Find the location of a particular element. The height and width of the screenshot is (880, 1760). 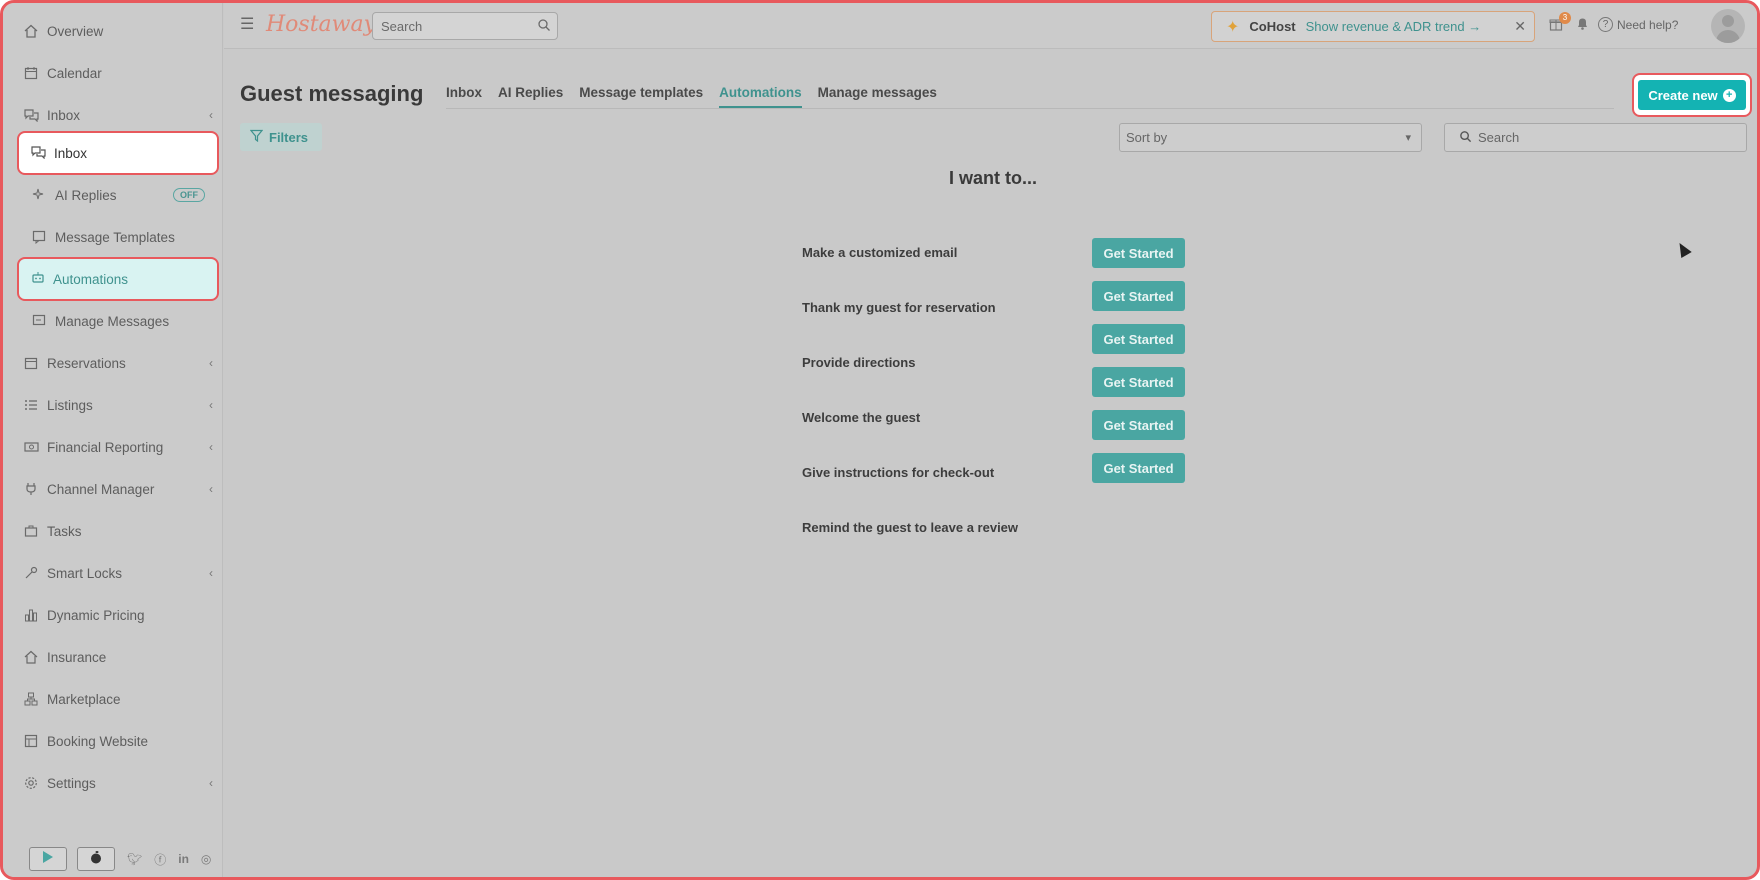

robot-icon is located at coordinates (38, 279).